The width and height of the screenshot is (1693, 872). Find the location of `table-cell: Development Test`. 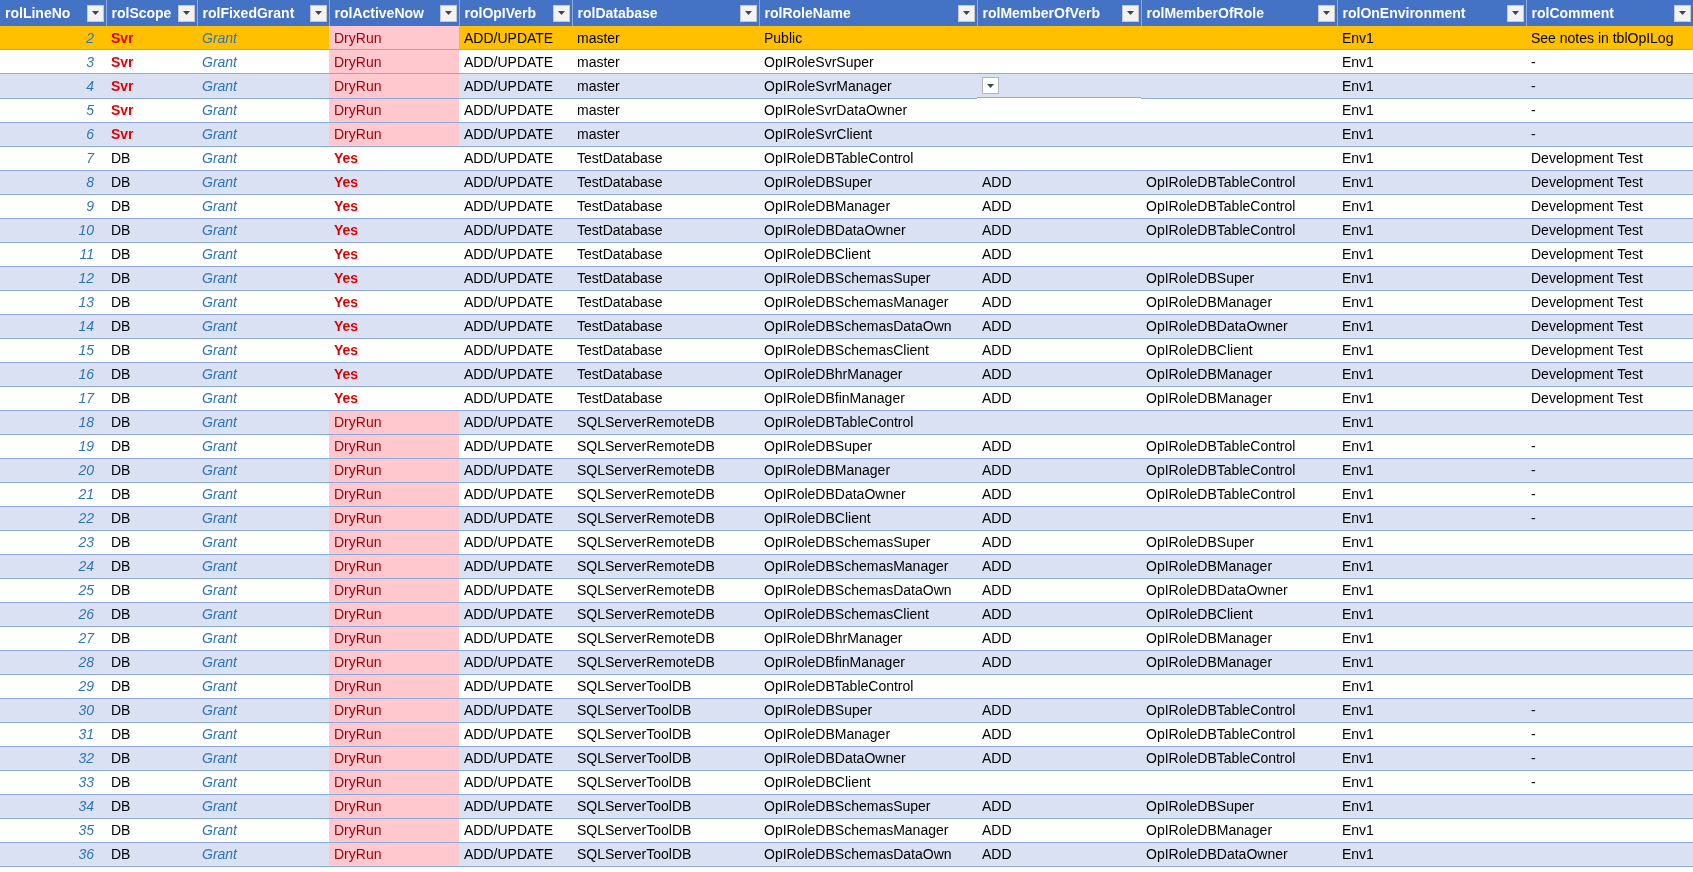

table-cell: Development Test is located at coordinates (1587, 206).